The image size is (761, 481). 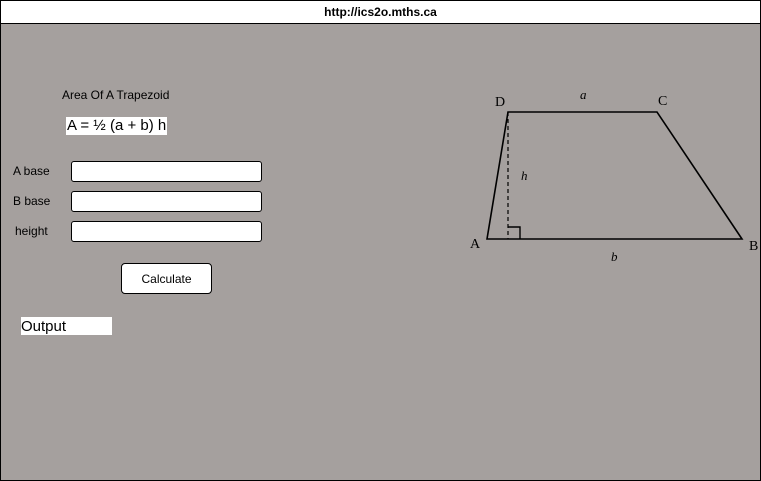 I want to click on side-a-label: a, so click(x=583, y=94).